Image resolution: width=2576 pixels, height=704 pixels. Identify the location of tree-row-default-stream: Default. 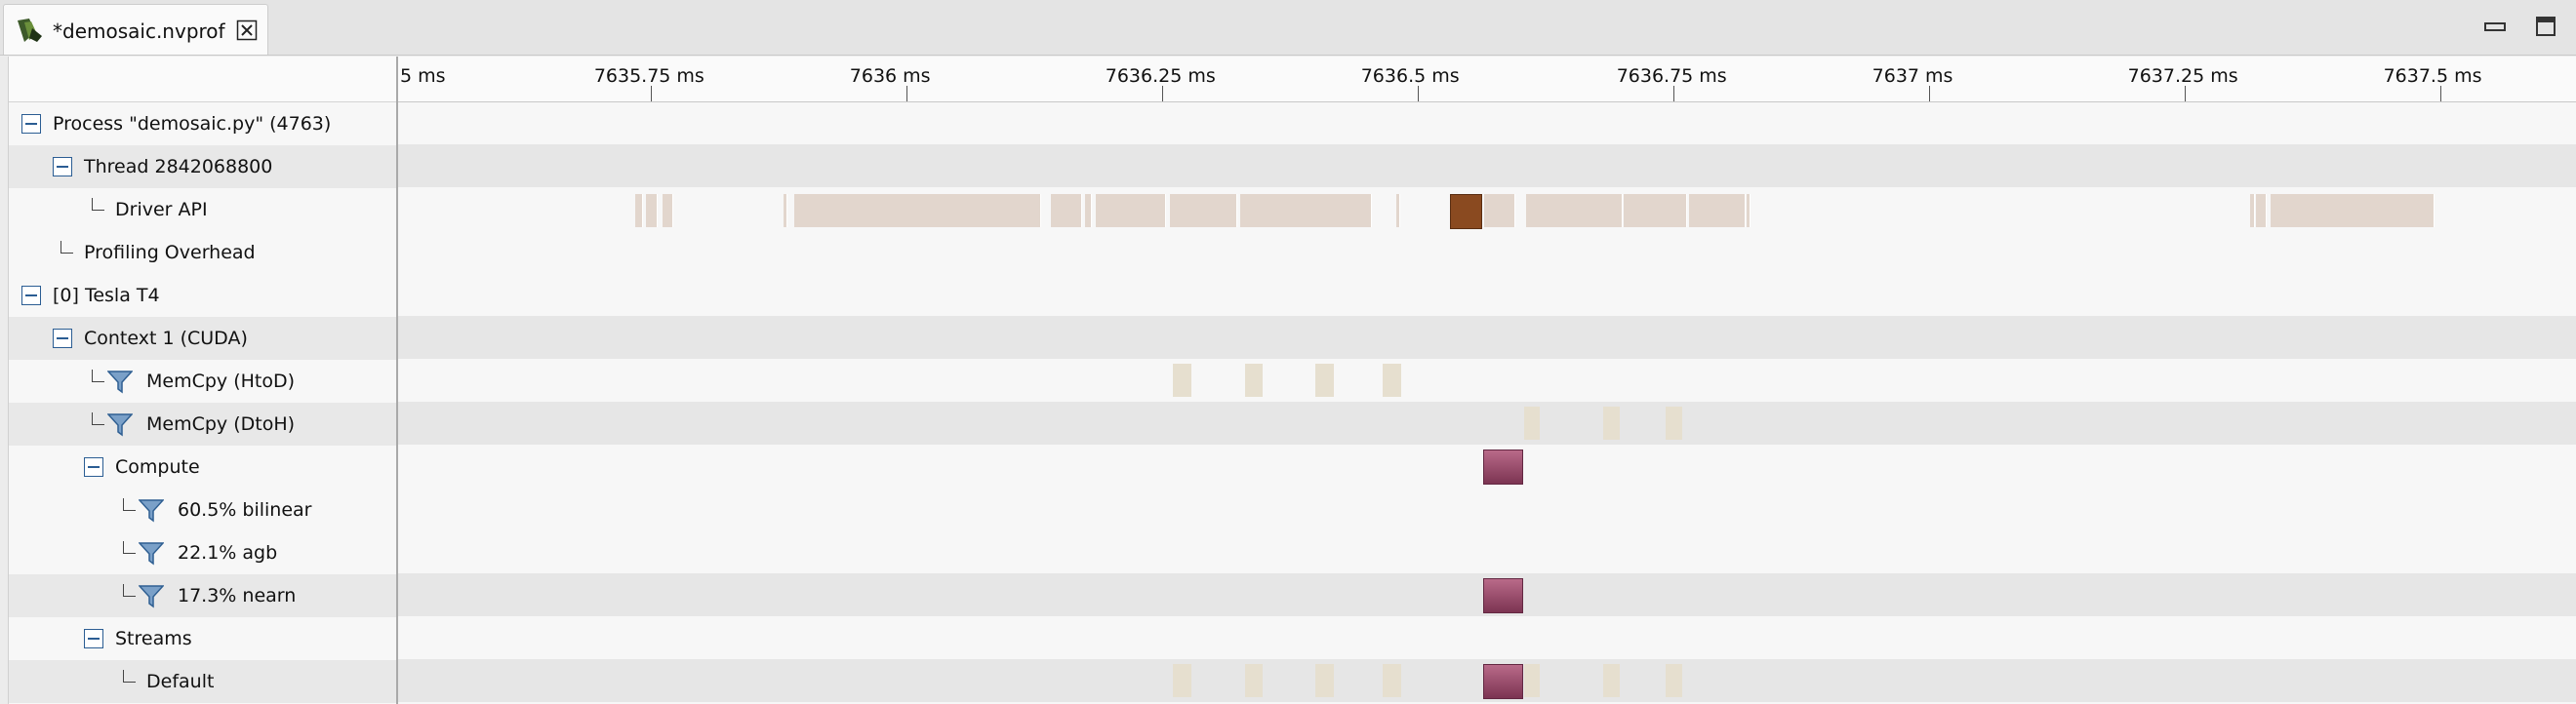
(202, 682).